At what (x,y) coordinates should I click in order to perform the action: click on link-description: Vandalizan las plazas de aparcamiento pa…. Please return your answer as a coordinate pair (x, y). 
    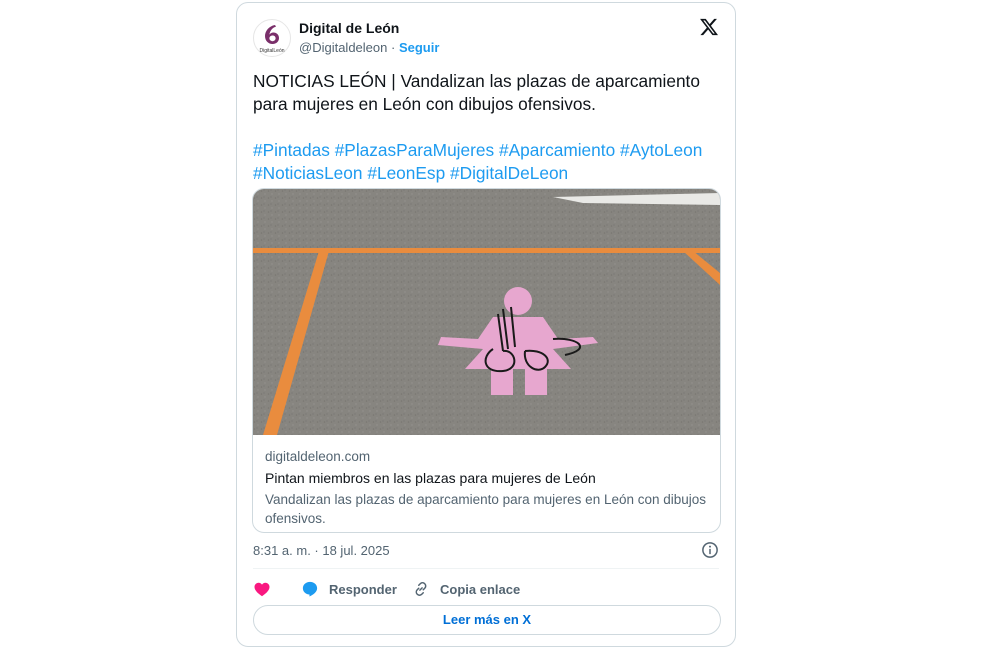
    Looking at the image, I should click on (486, 509).